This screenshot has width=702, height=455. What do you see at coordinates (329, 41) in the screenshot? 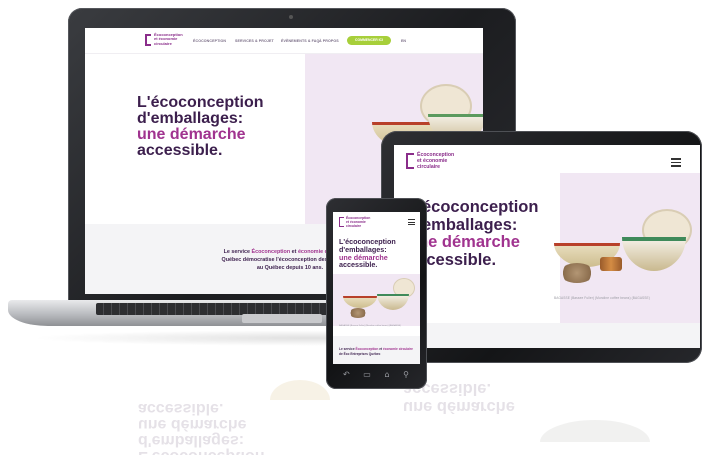
I see `nav-item-about: À PROPOS` at bounding box center [329, 41].